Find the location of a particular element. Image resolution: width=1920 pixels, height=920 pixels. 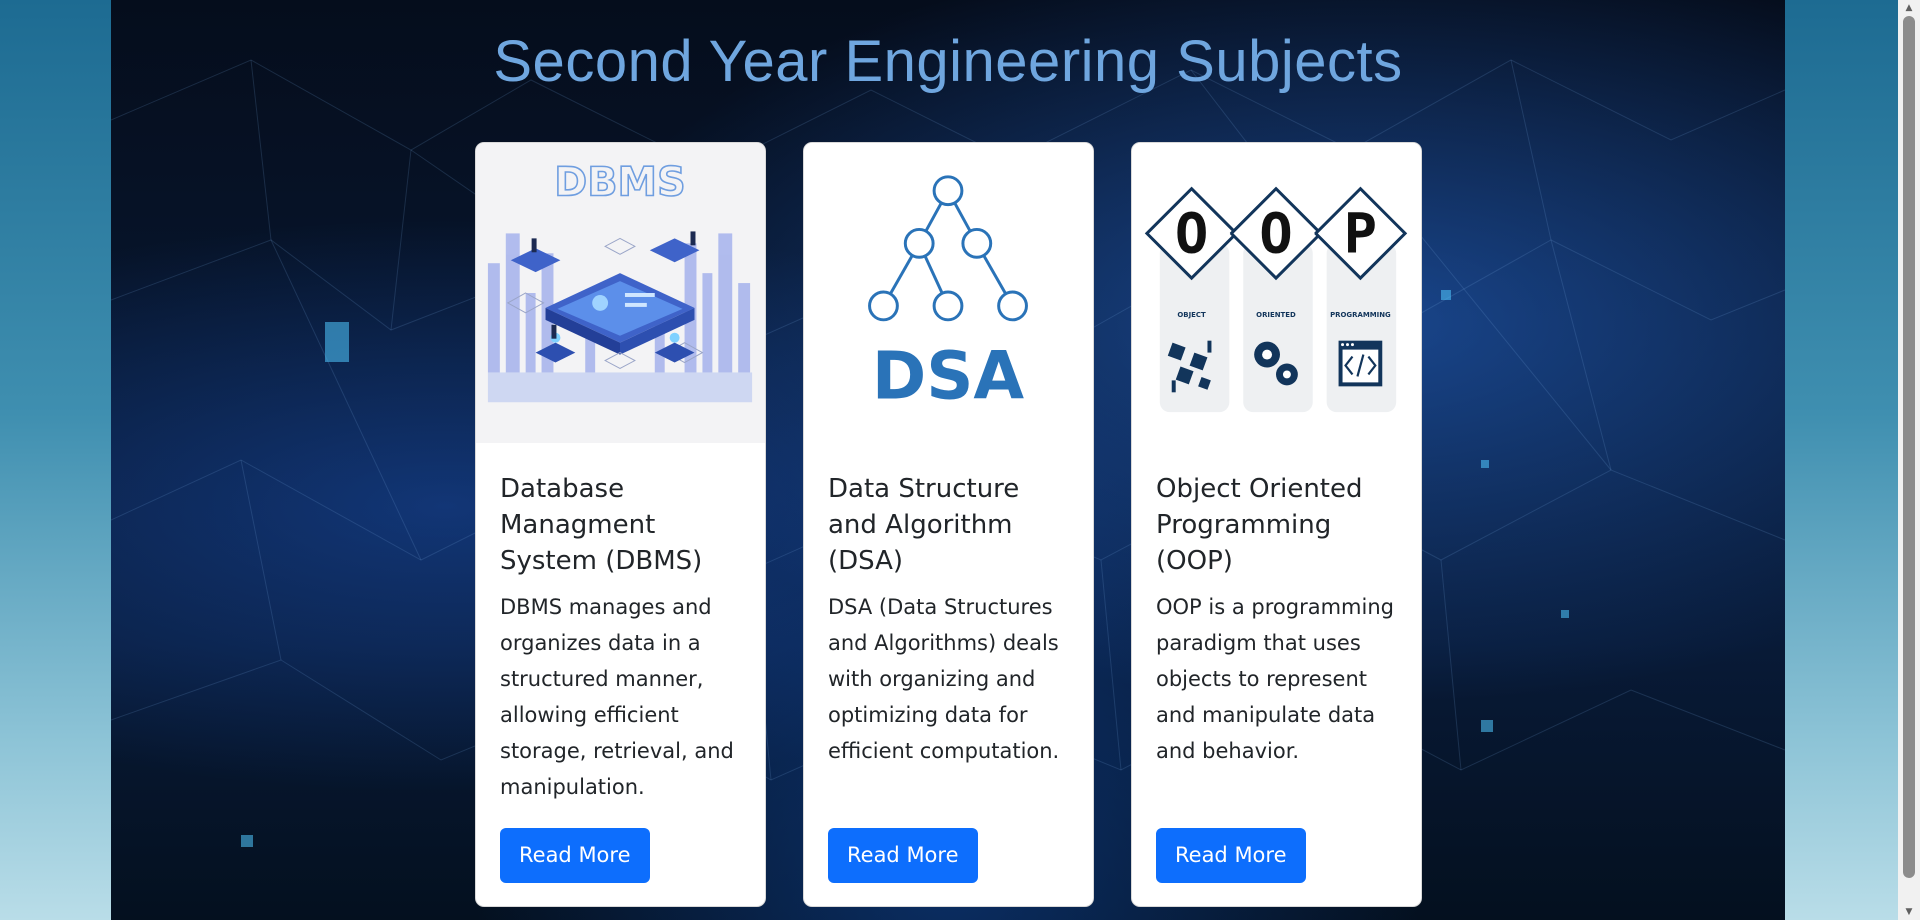

card-title: Data Structure and Algorithm (DSA) is located at coordinates (924, 525).